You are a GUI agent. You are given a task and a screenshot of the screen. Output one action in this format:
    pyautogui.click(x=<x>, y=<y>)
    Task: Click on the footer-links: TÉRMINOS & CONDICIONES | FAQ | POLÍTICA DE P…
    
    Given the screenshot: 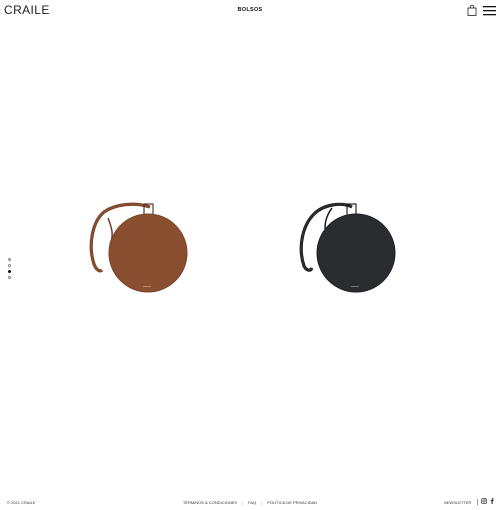 What is the action you would take?
    pyautogui.click(x=250, y=502)
    